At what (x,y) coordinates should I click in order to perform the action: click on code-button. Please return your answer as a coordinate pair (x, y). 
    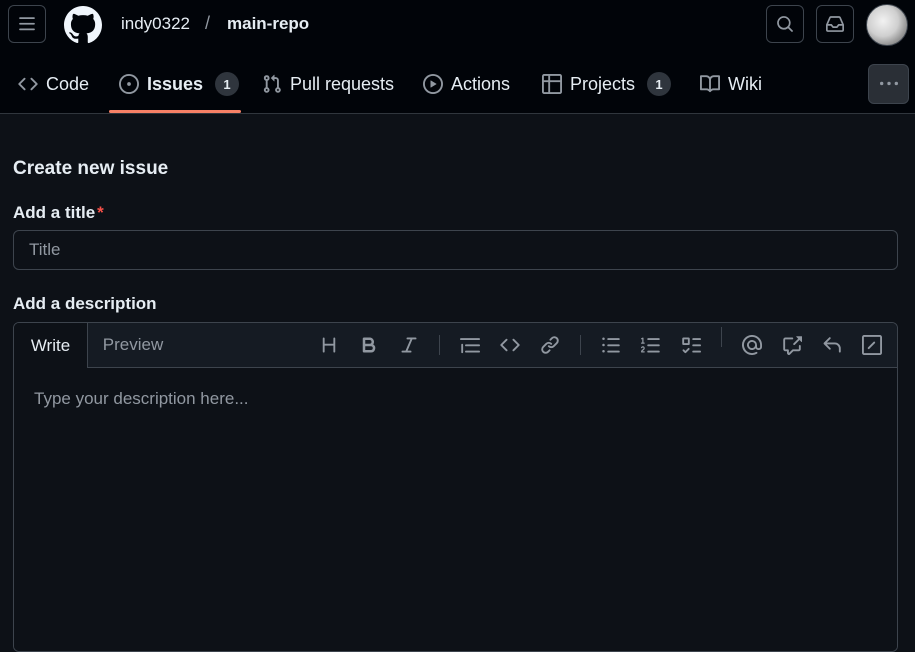
    Looking at the image, I should click on (510, 345).